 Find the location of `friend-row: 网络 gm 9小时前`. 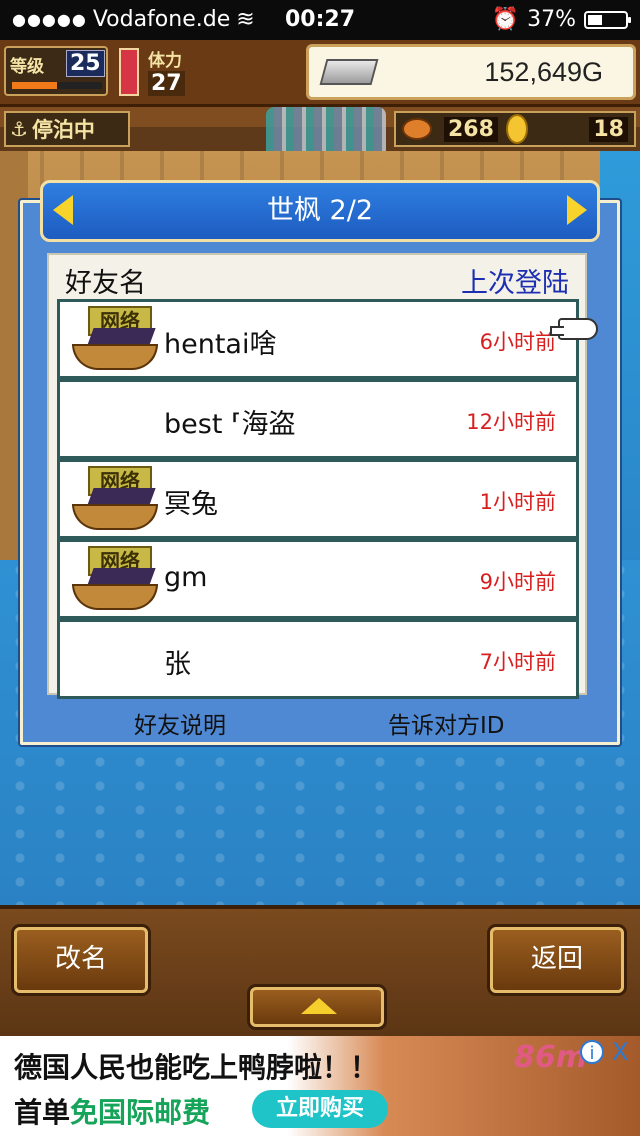

friend-row: 网络 gm 9小时前 is located at coordinates (318, 579).